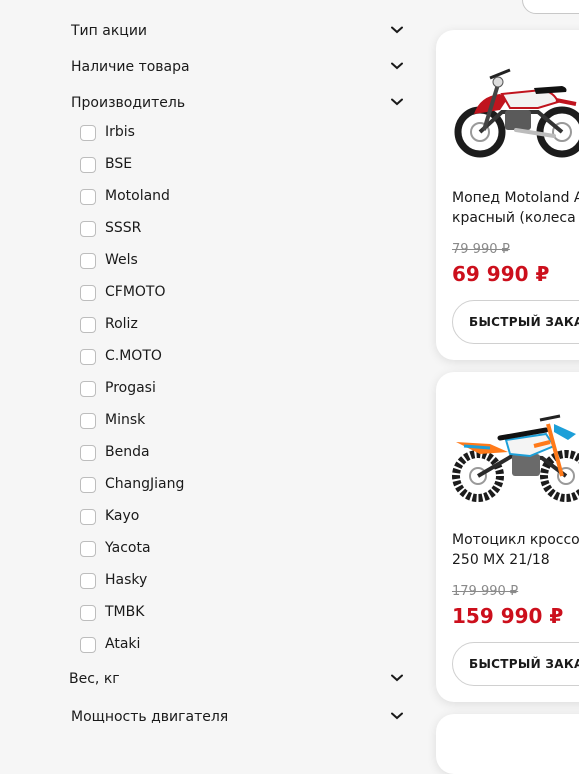 The image size is (579, 774). I want to click on brand-label: Ataki, so click(123, 644).